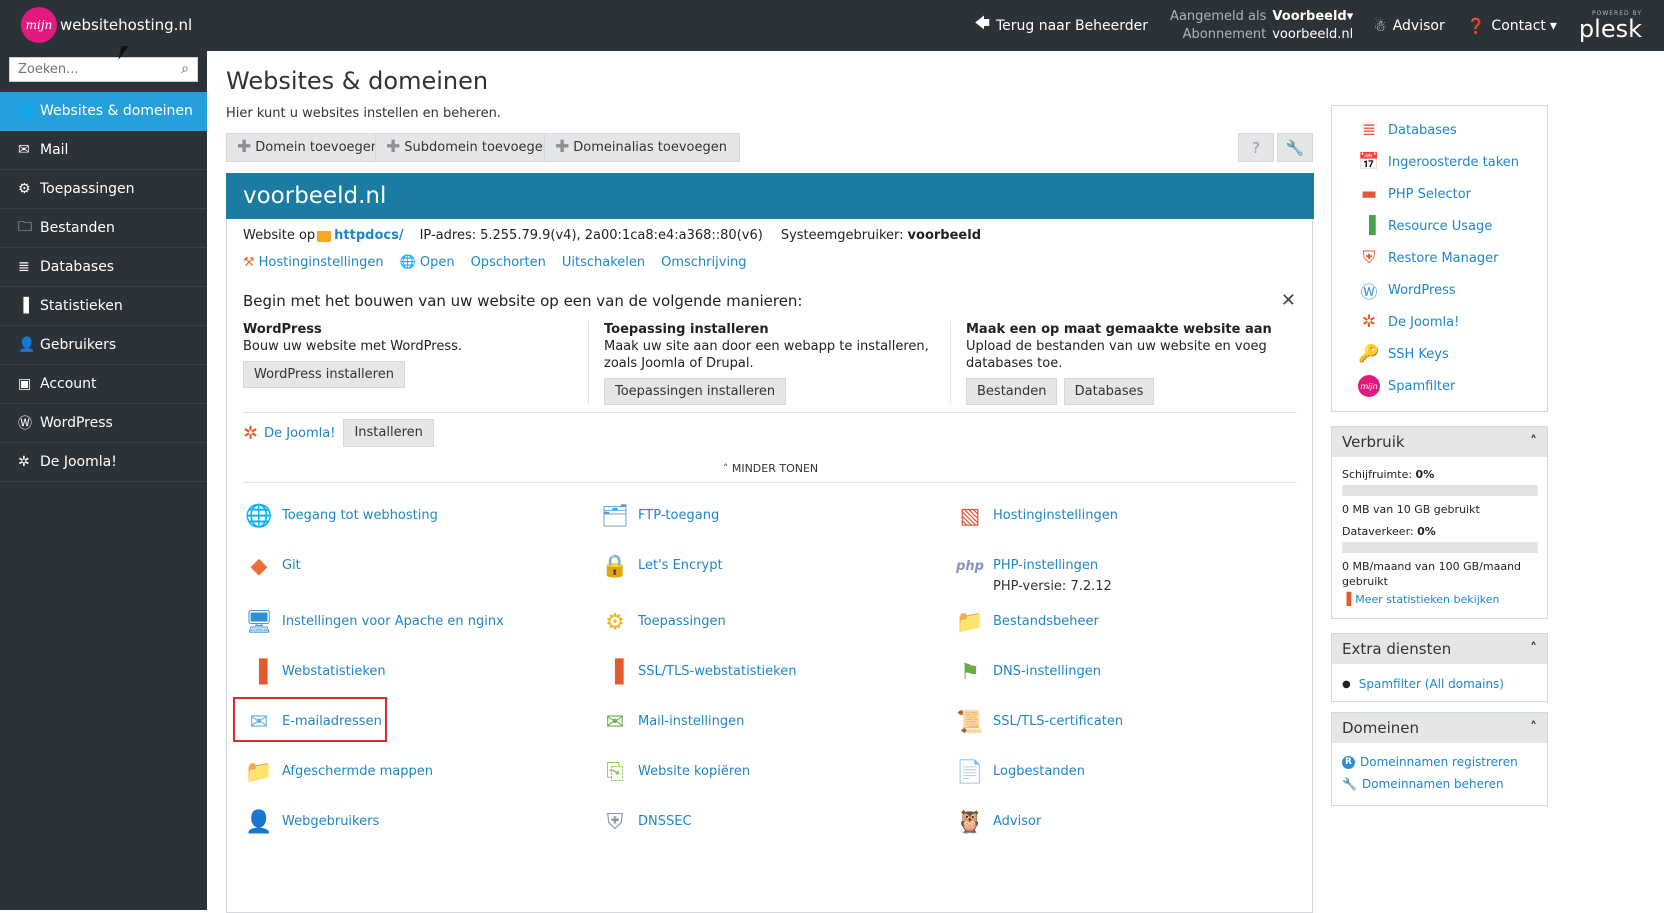 Image resolution: width=1664 pixels, height=913 pixels. Describe the element at coordinates (1407, 130) in the screenshot. I see `quick-link-databases: ≣ Databases` at that location.